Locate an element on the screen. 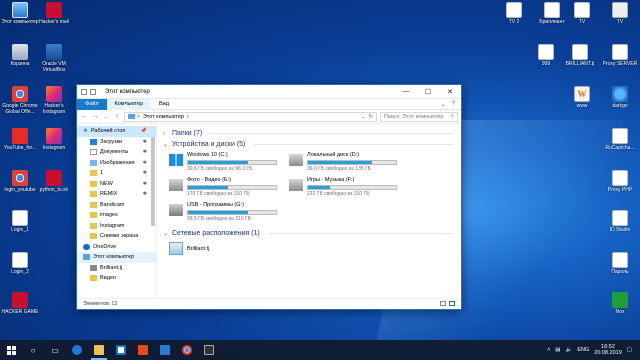  office-taskbar-button is located at coordinates (143, 350).